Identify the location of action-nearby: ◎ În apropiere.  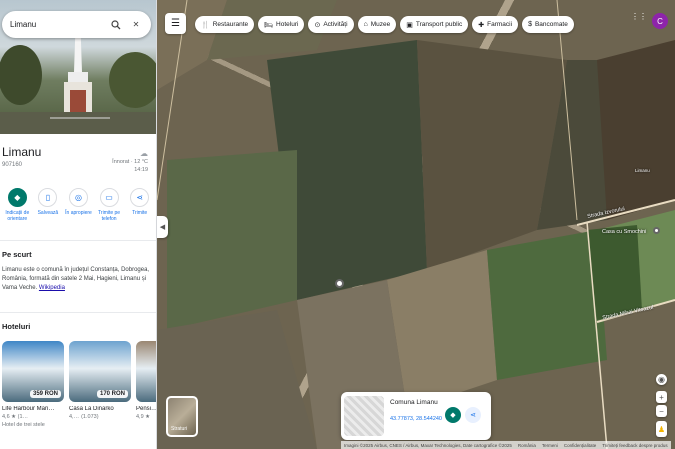
(78, 205).